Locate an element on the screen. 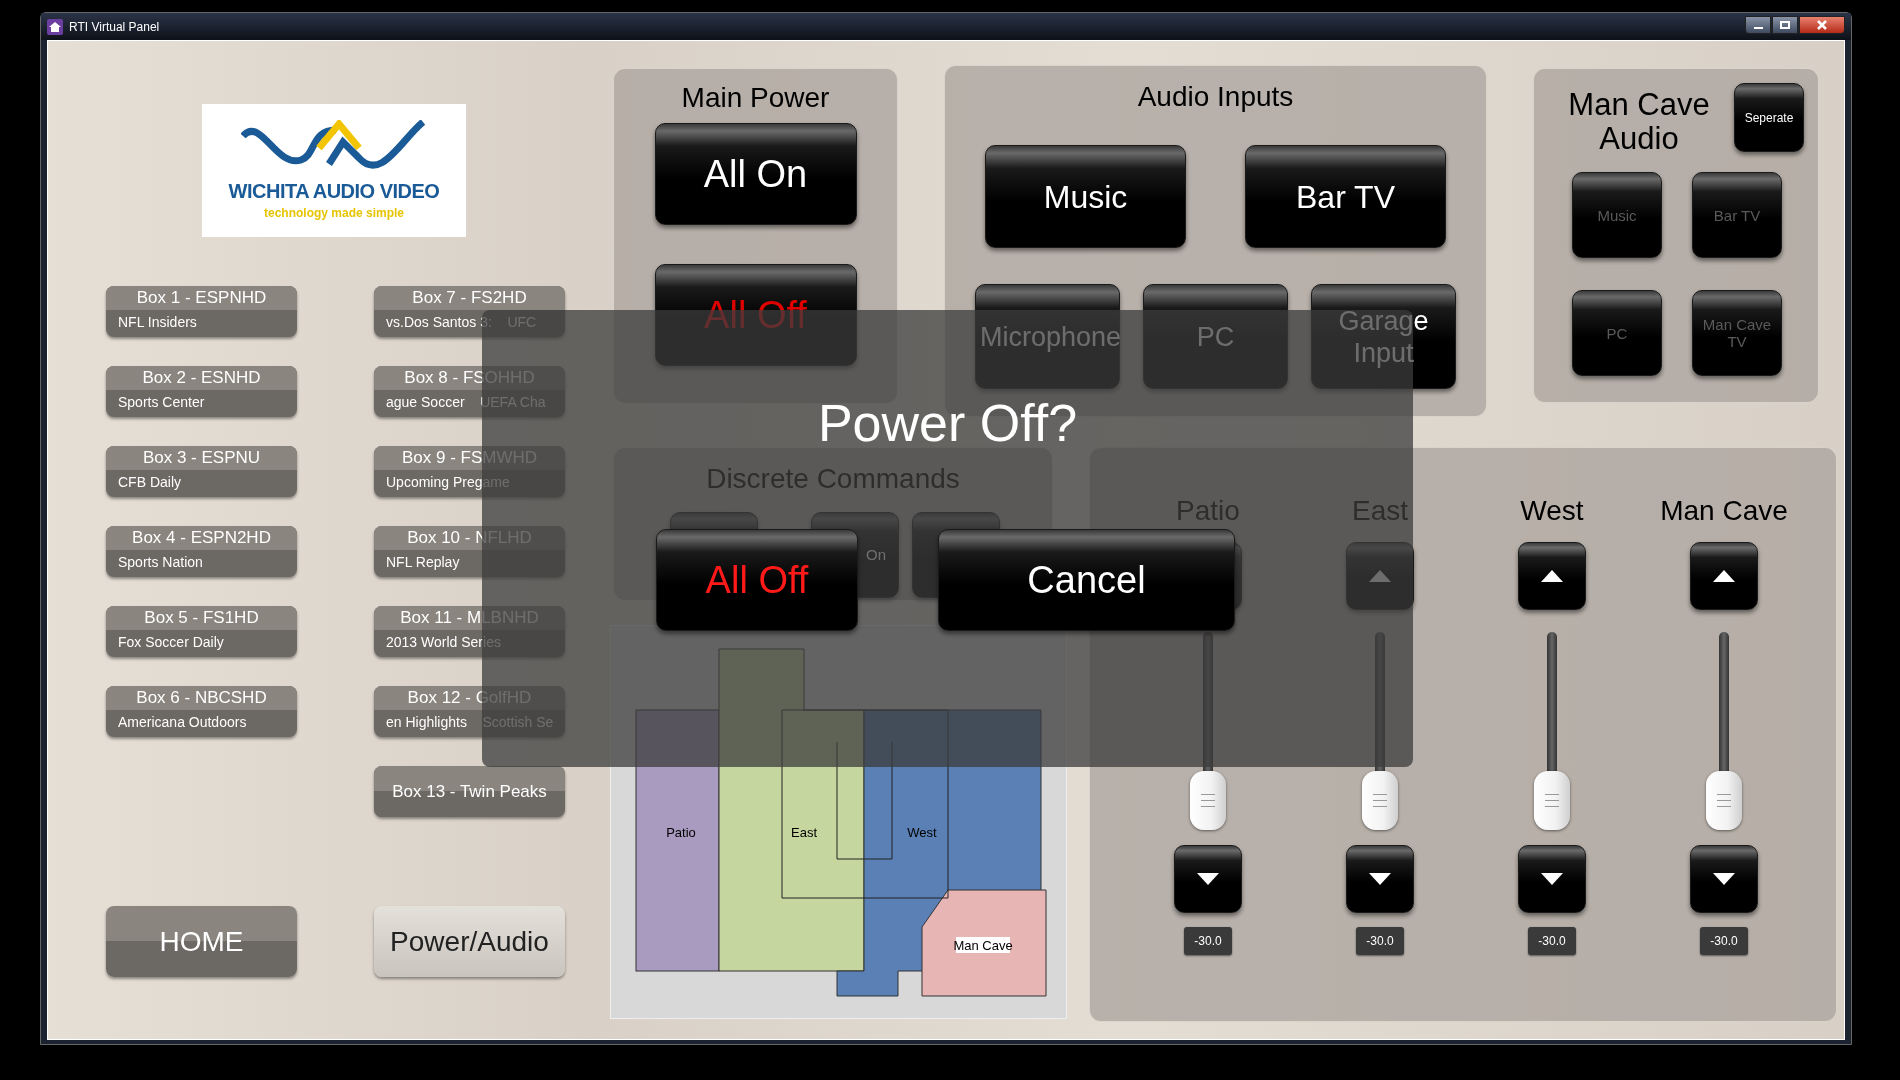 This screenshot has height=1080, width=1900. panel-title: Audio Inputs is located at coordinates (1215, 97).